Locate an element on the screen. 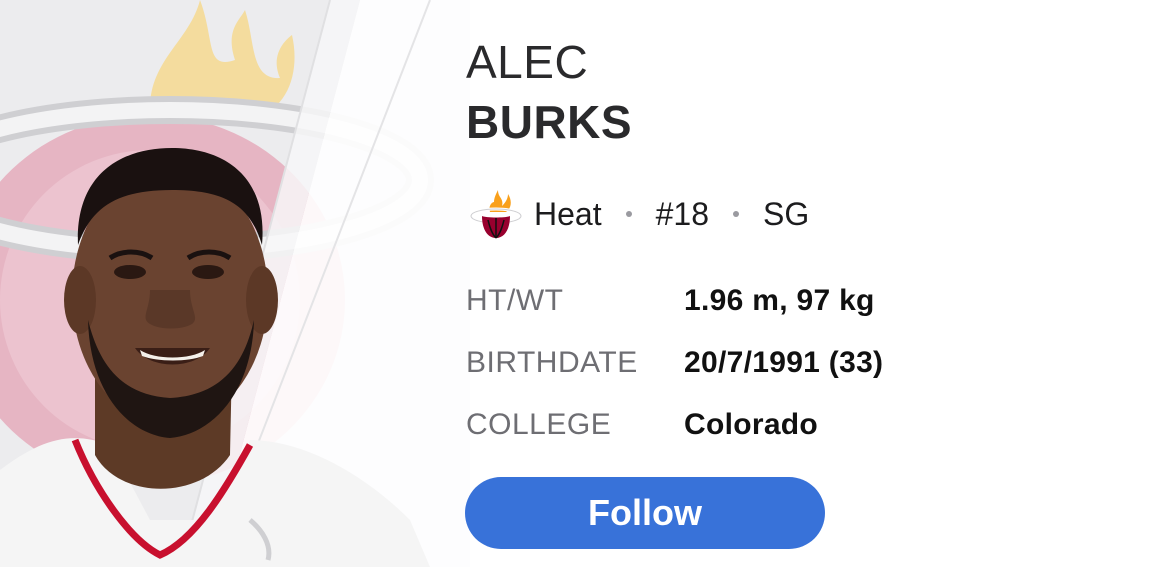  follow-button: Follow is located at coordinates (645, 513).